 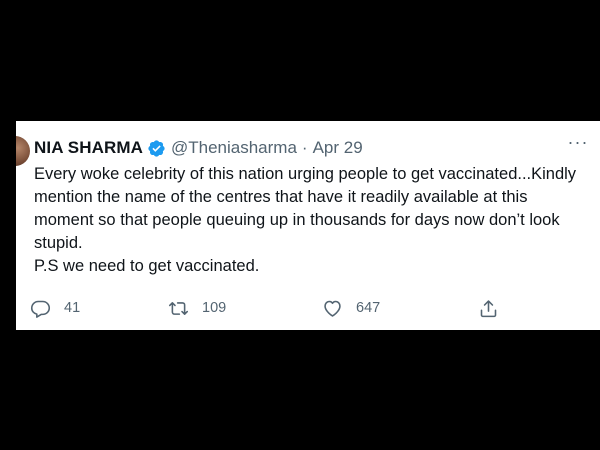 What do you see at coordinates (55, 308) in the screenshot?
I see `reply-button: 41` at bounding box center [55, 308].